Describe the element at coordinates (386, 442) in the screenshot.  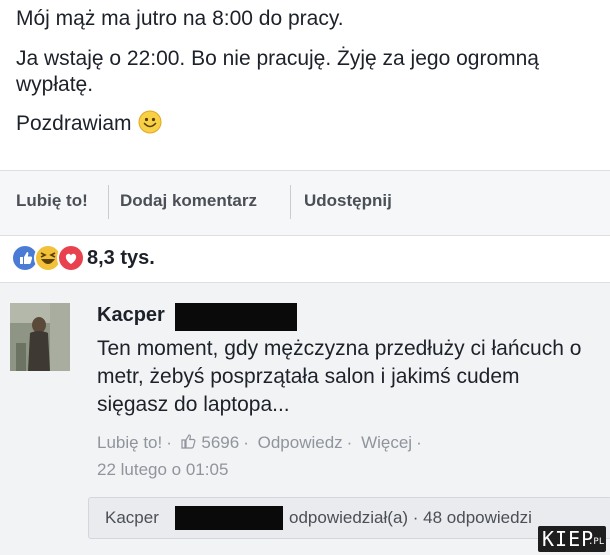
I see `more-link: Więcej` at that location.